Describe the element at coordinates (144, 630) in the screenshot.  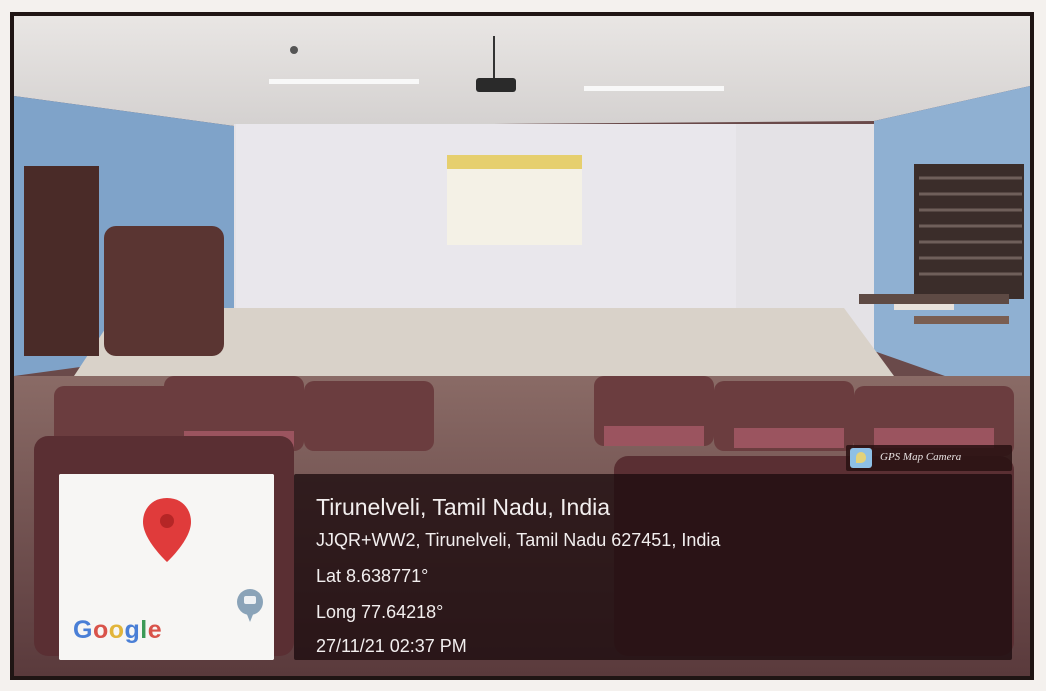
I see `google-logo-letter: l` at that location.